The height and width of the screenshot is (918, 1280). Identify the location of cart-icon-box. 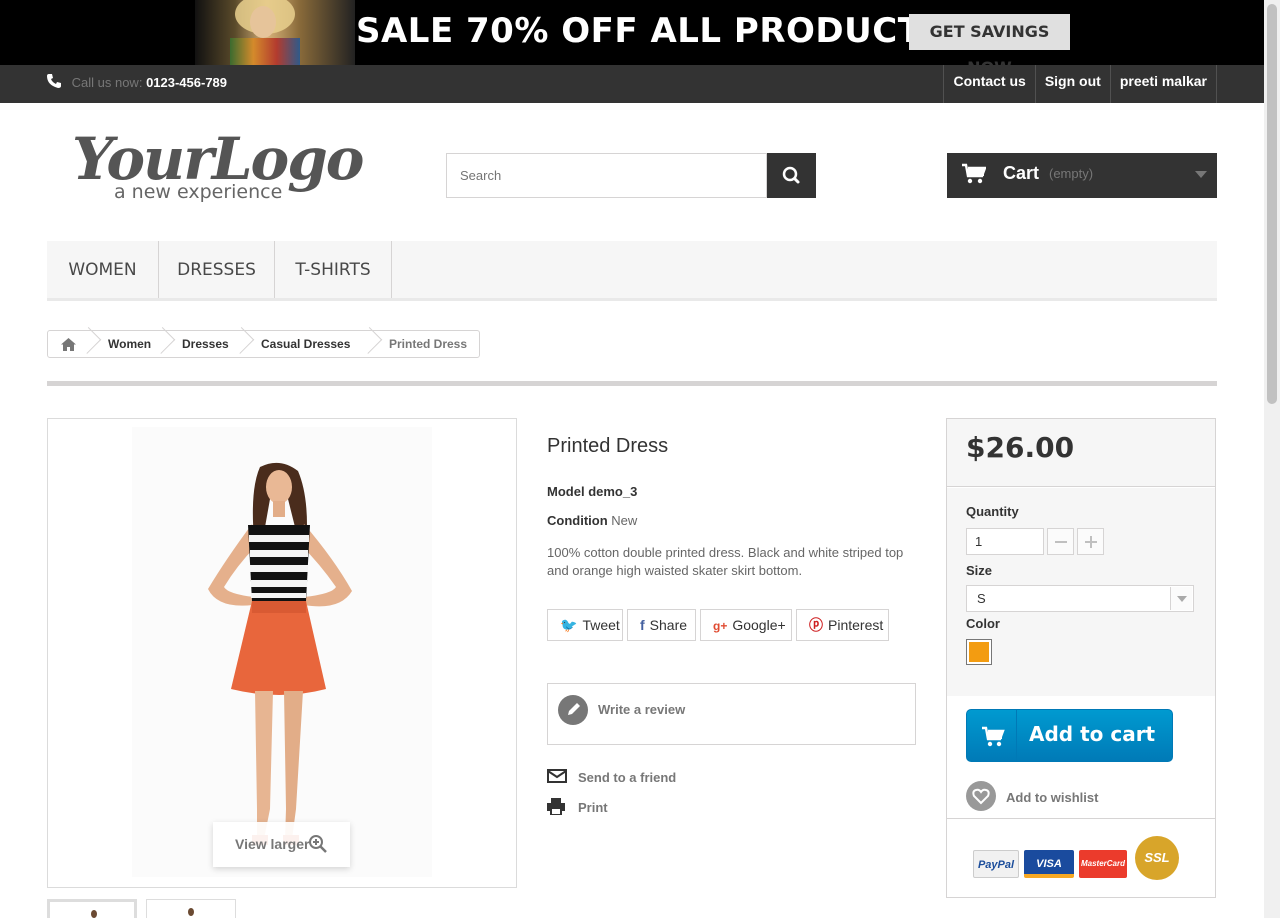
(992, 735).